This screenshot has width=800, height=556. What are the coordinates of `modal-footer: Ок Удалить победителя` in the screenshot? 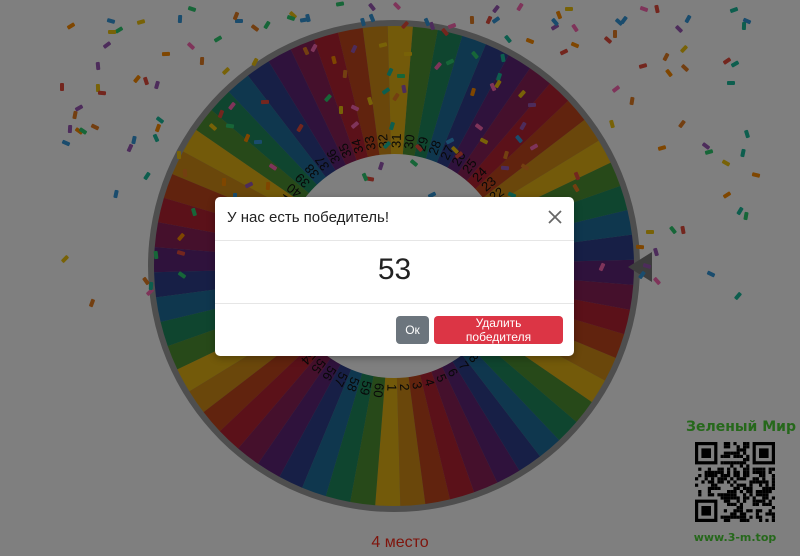 It's located at (394, 330).